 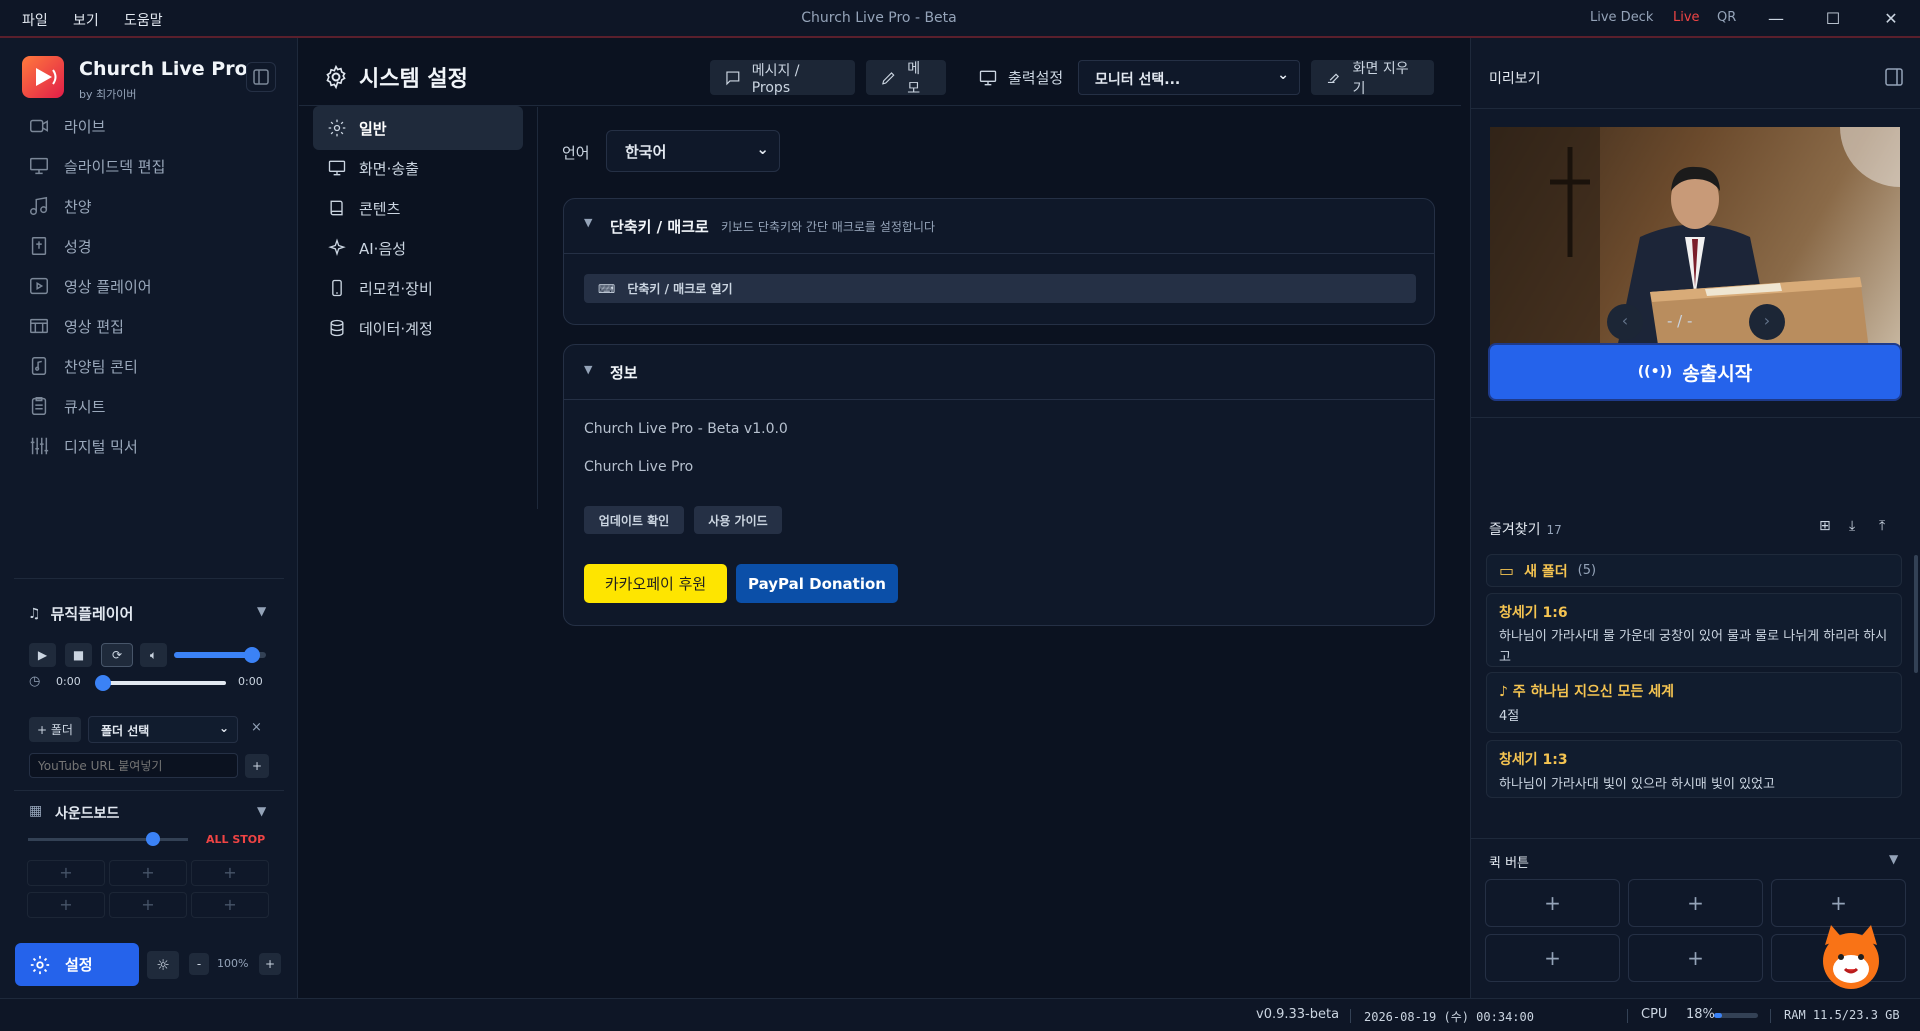 What do you see at coordinates (906, 78) in the screenshot?
I see `memo-button: 메모` at bounding box center [906, 78].